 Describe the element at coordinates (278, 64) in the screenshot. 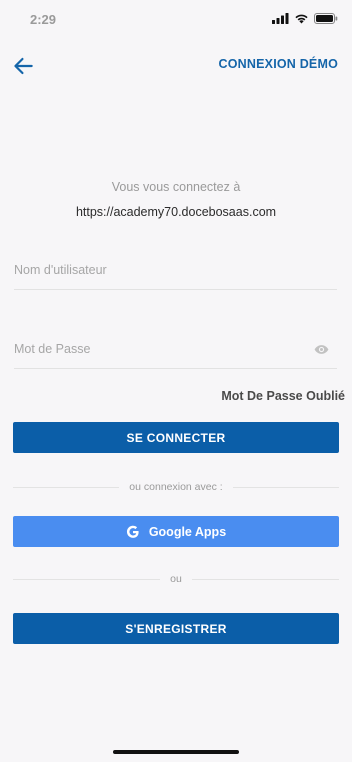

I see `demo-login-link: CONNEXION DÉMO` at that location.